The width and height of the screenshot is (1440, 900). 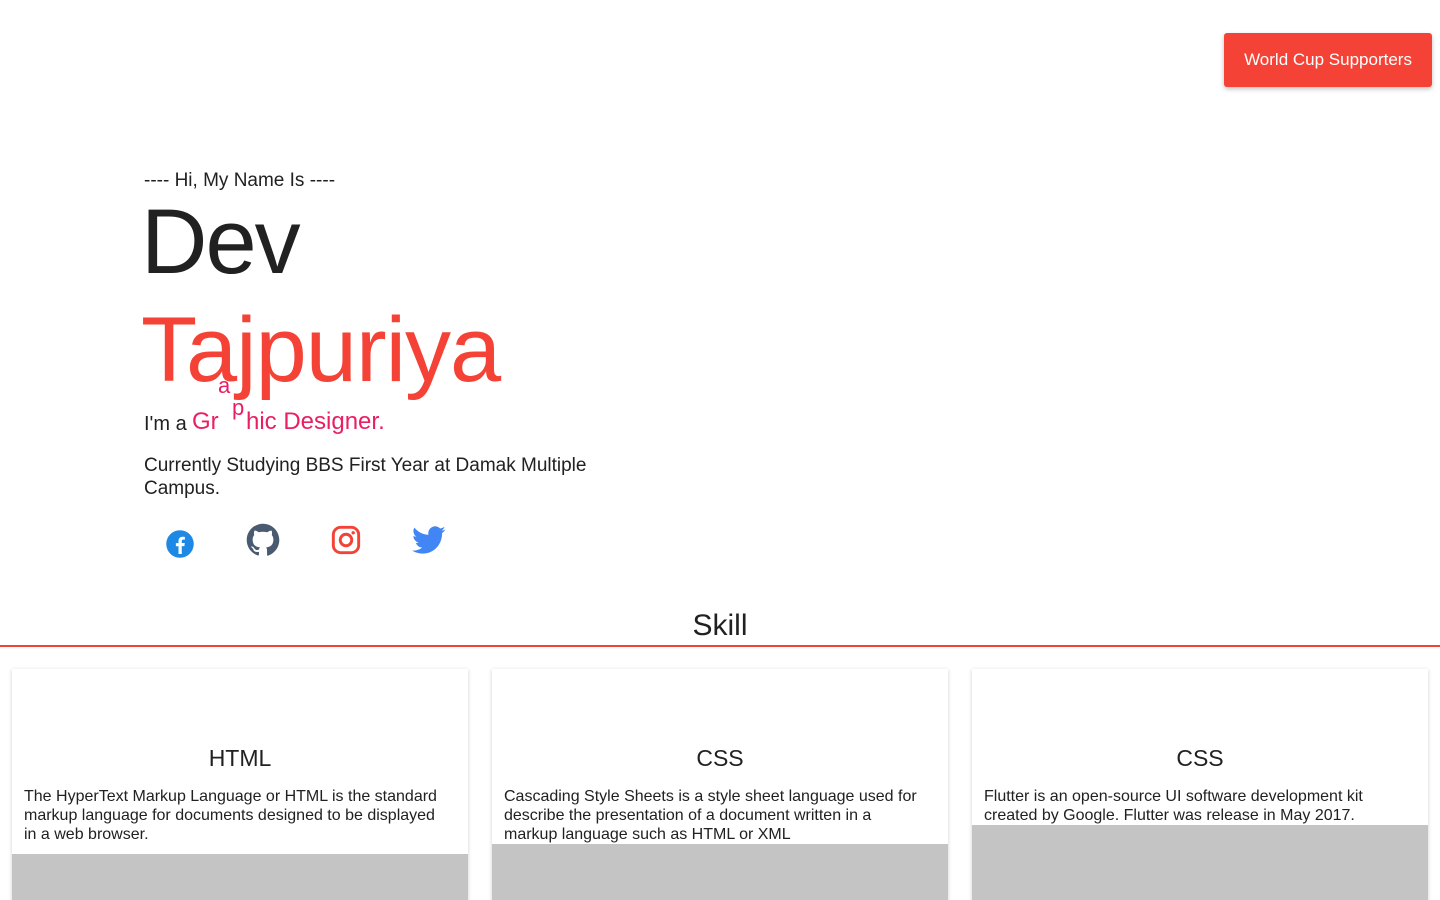 I want to click on skill-section-title: Skill, so click(x=720, y=625).